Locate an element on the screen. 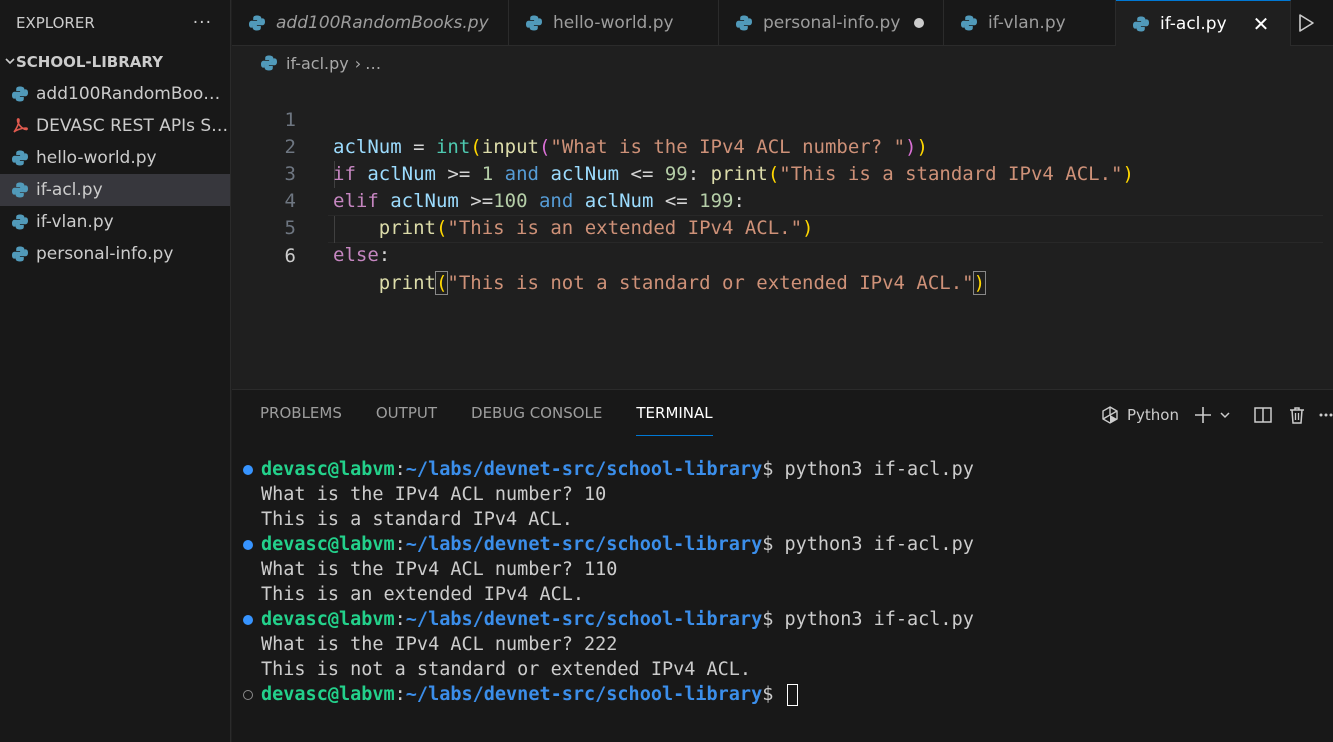 The height and width of the screenshot is (742, 1333). code-text: elif aclNum >=100 and aclNum <= 199: is located at coordinates (539, 201).